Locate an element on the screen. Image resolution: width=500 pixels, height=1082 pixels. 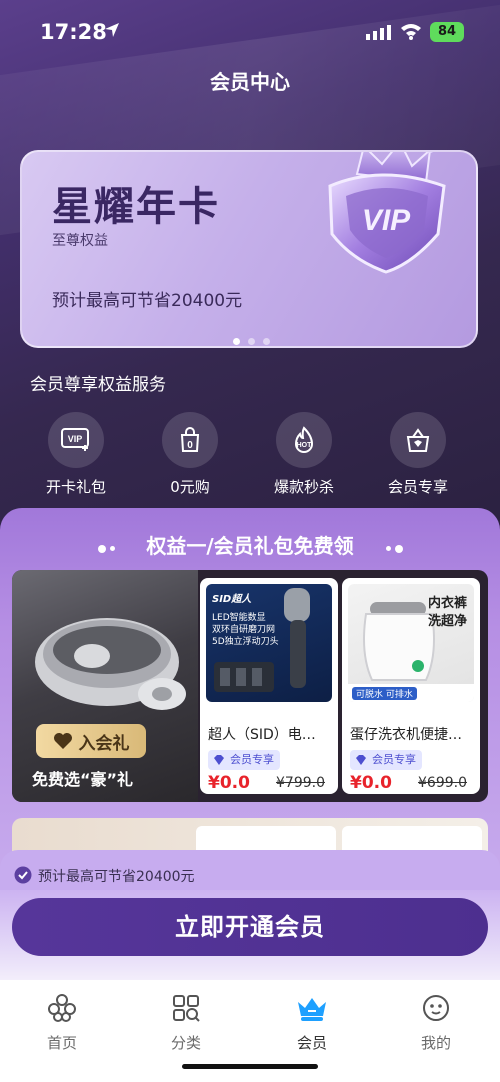
decor-dots-right is located at coordinates (394, 547).